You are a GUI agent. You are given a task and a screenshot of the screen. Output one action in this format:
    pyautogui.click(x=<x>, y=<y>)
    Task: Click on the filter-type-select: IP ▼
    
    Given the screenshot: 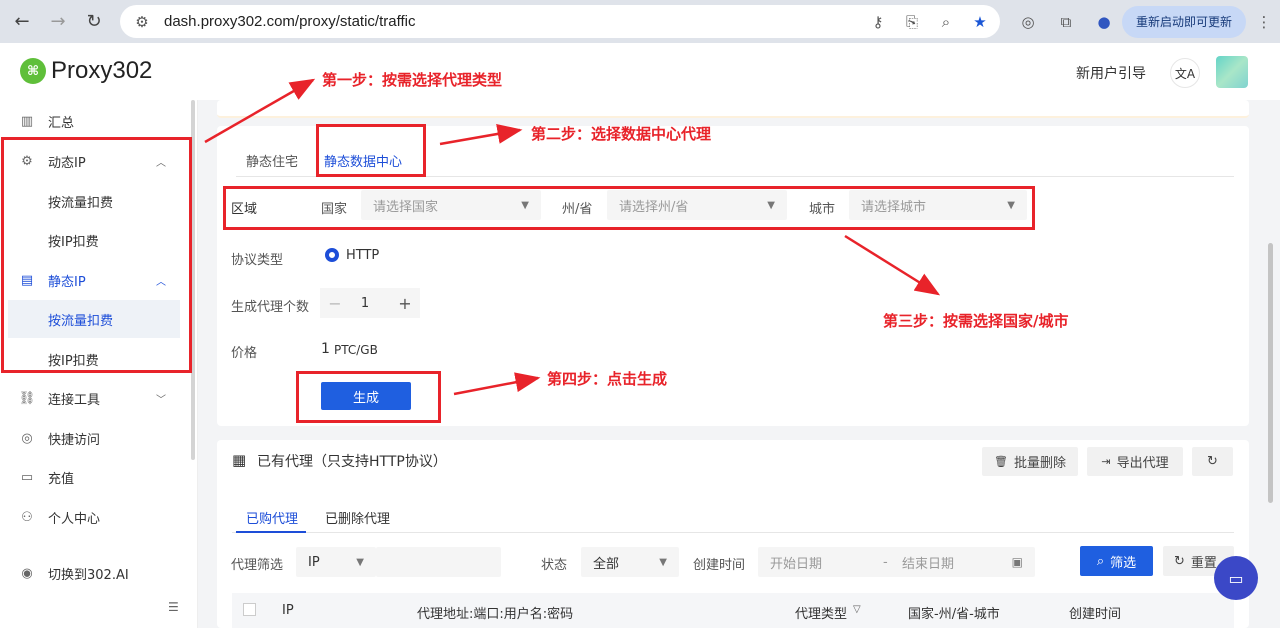 What is the action you would take?
    pyautogui.click(x=336, y=562)
    